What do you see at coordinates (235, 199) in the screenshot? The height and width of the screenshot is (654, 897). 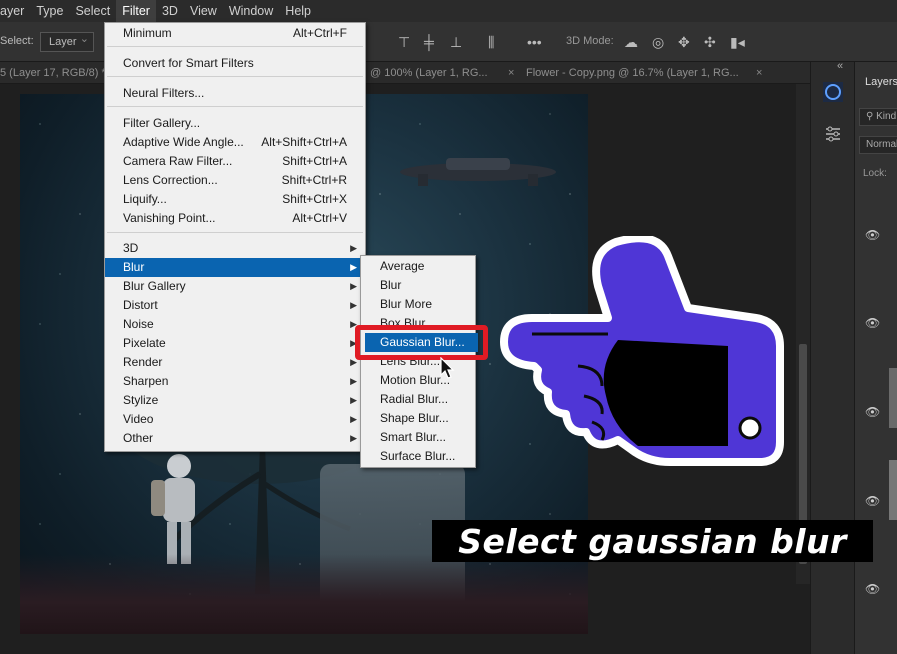 I see `menu-item-liquify: Liquify... Shift+Ctrl+X` at bounding box center [235, 199].